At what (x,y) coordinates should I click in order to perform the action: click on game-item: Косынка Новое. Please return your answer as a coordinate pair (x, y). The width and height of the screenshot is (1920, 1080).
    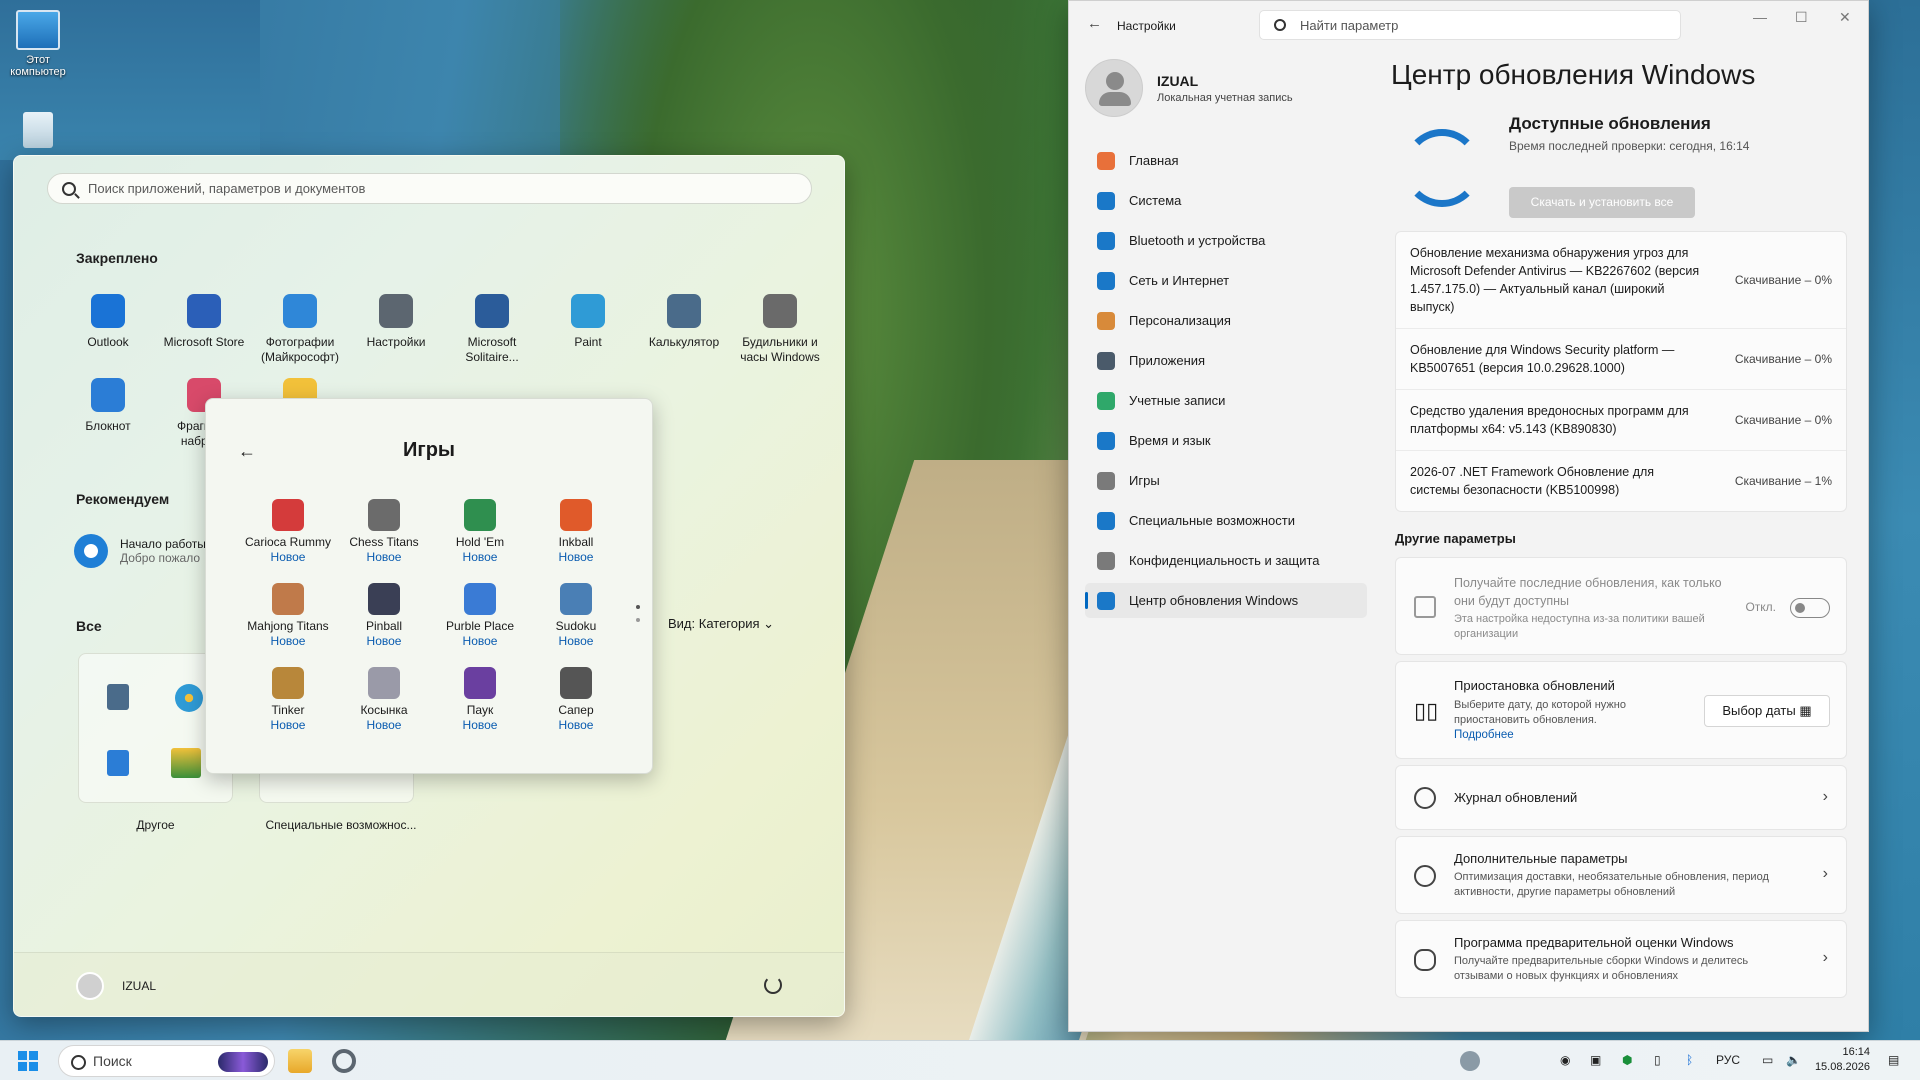
    Looking at the image, I should click on (384, 700).